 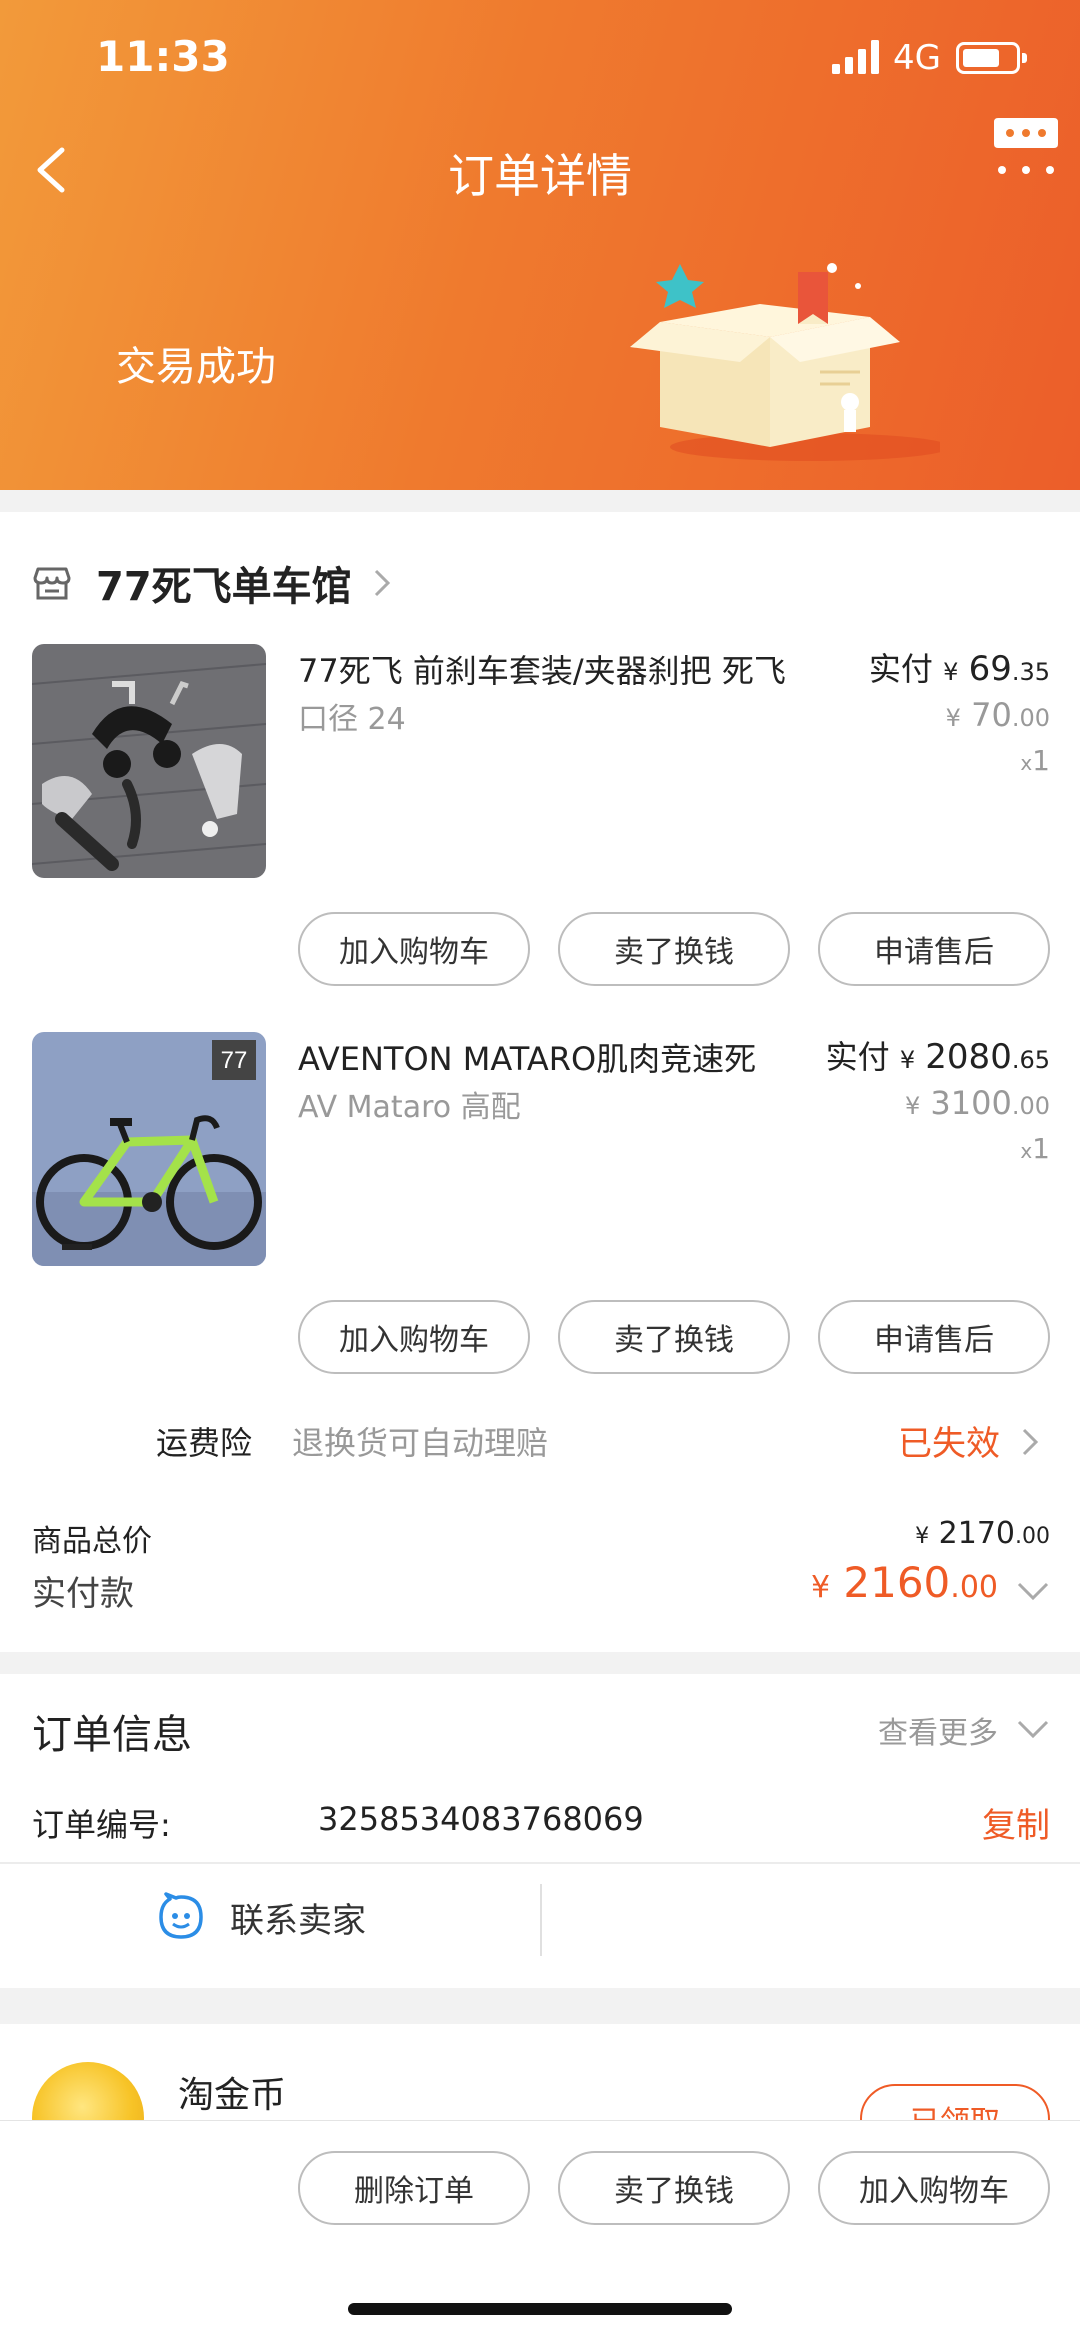 I want to click on original-price: ¥ 70.00, so click(x=998, y=715).